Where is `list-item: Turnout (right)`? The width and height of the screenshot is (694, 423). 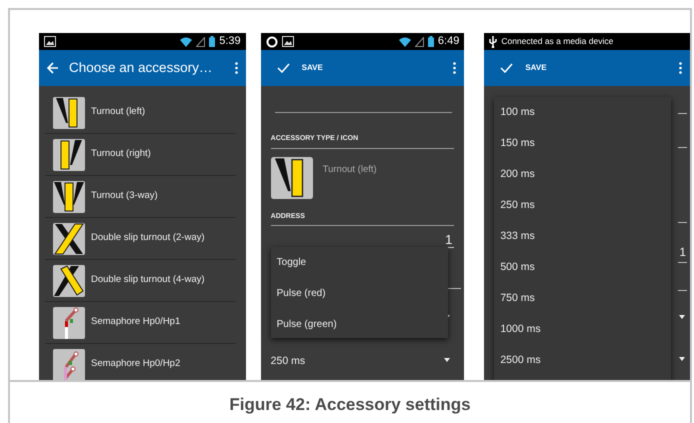 list-item: Turnout (right) is located at coordinates (121, 154).